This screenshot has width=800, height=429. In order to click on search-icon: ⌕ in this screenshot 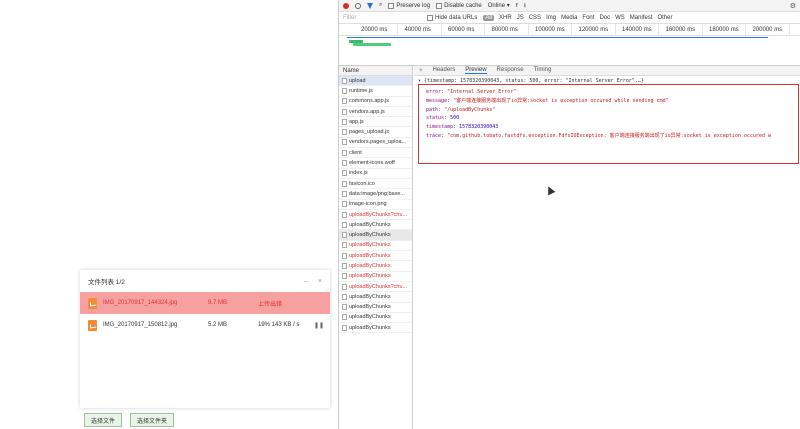, I will do `click(380, 5)`.